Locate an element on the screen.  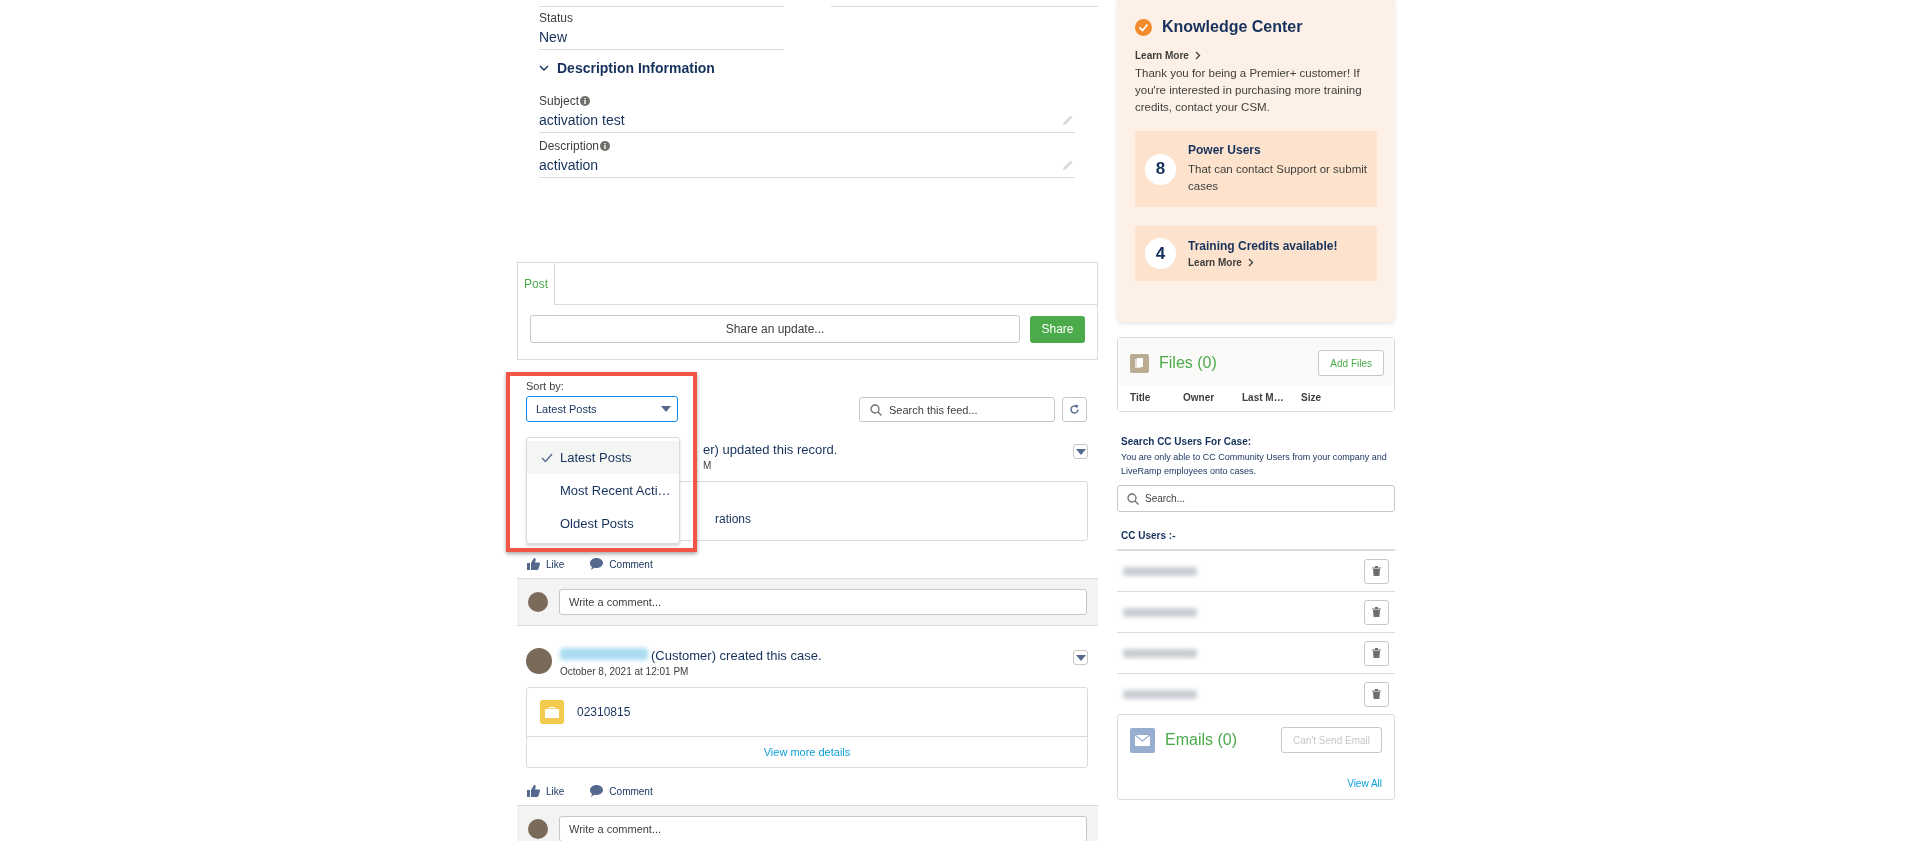
field-value: New is located at coordinates (553, 37).